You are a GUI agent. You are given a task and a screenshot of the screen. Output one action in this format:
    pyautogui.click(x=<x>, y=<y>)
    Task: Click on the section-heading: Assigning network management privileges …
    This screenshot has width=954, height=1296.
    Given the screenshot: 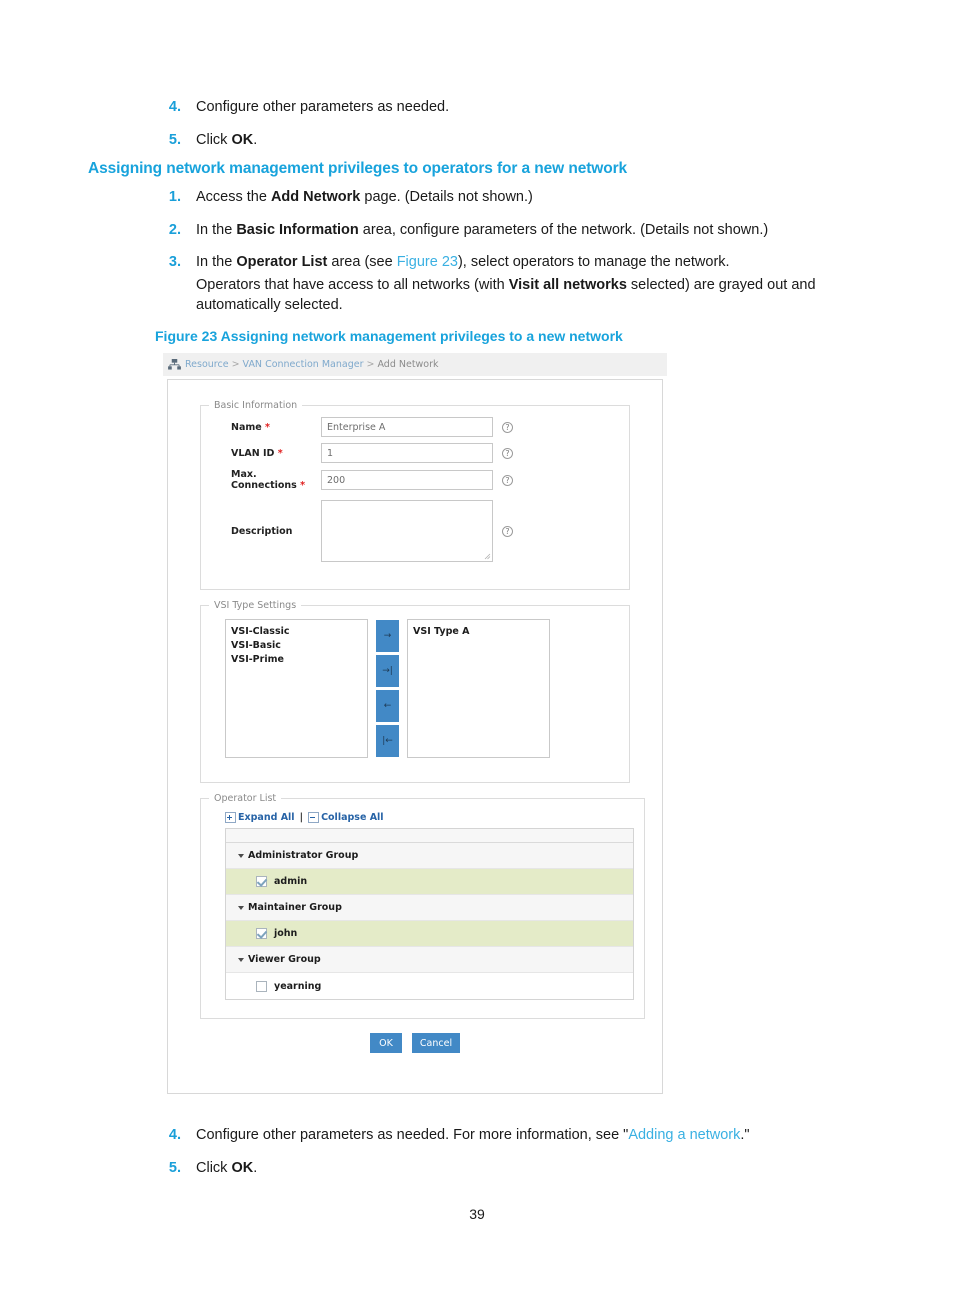 What is the action you would take?
    pyautogui.click(x=358, y=168)
    